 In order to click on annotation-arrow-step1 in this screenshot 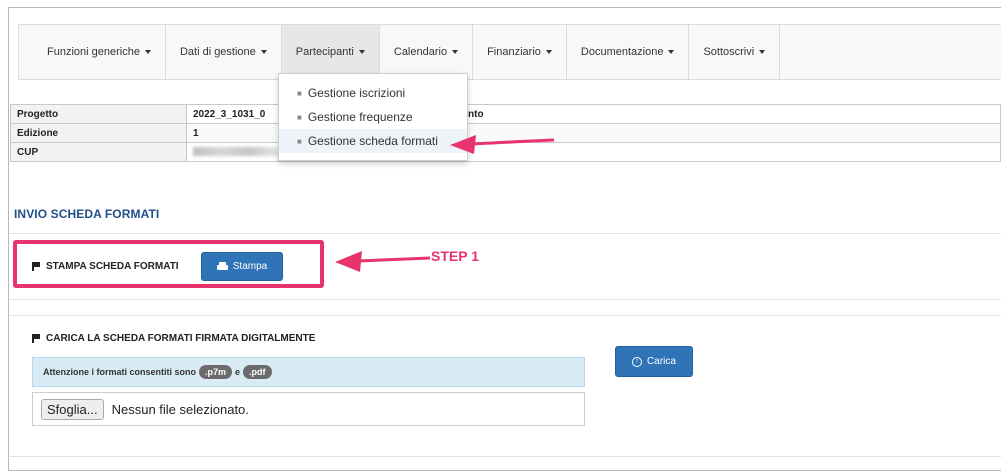, I will do `click(383, 261)`.